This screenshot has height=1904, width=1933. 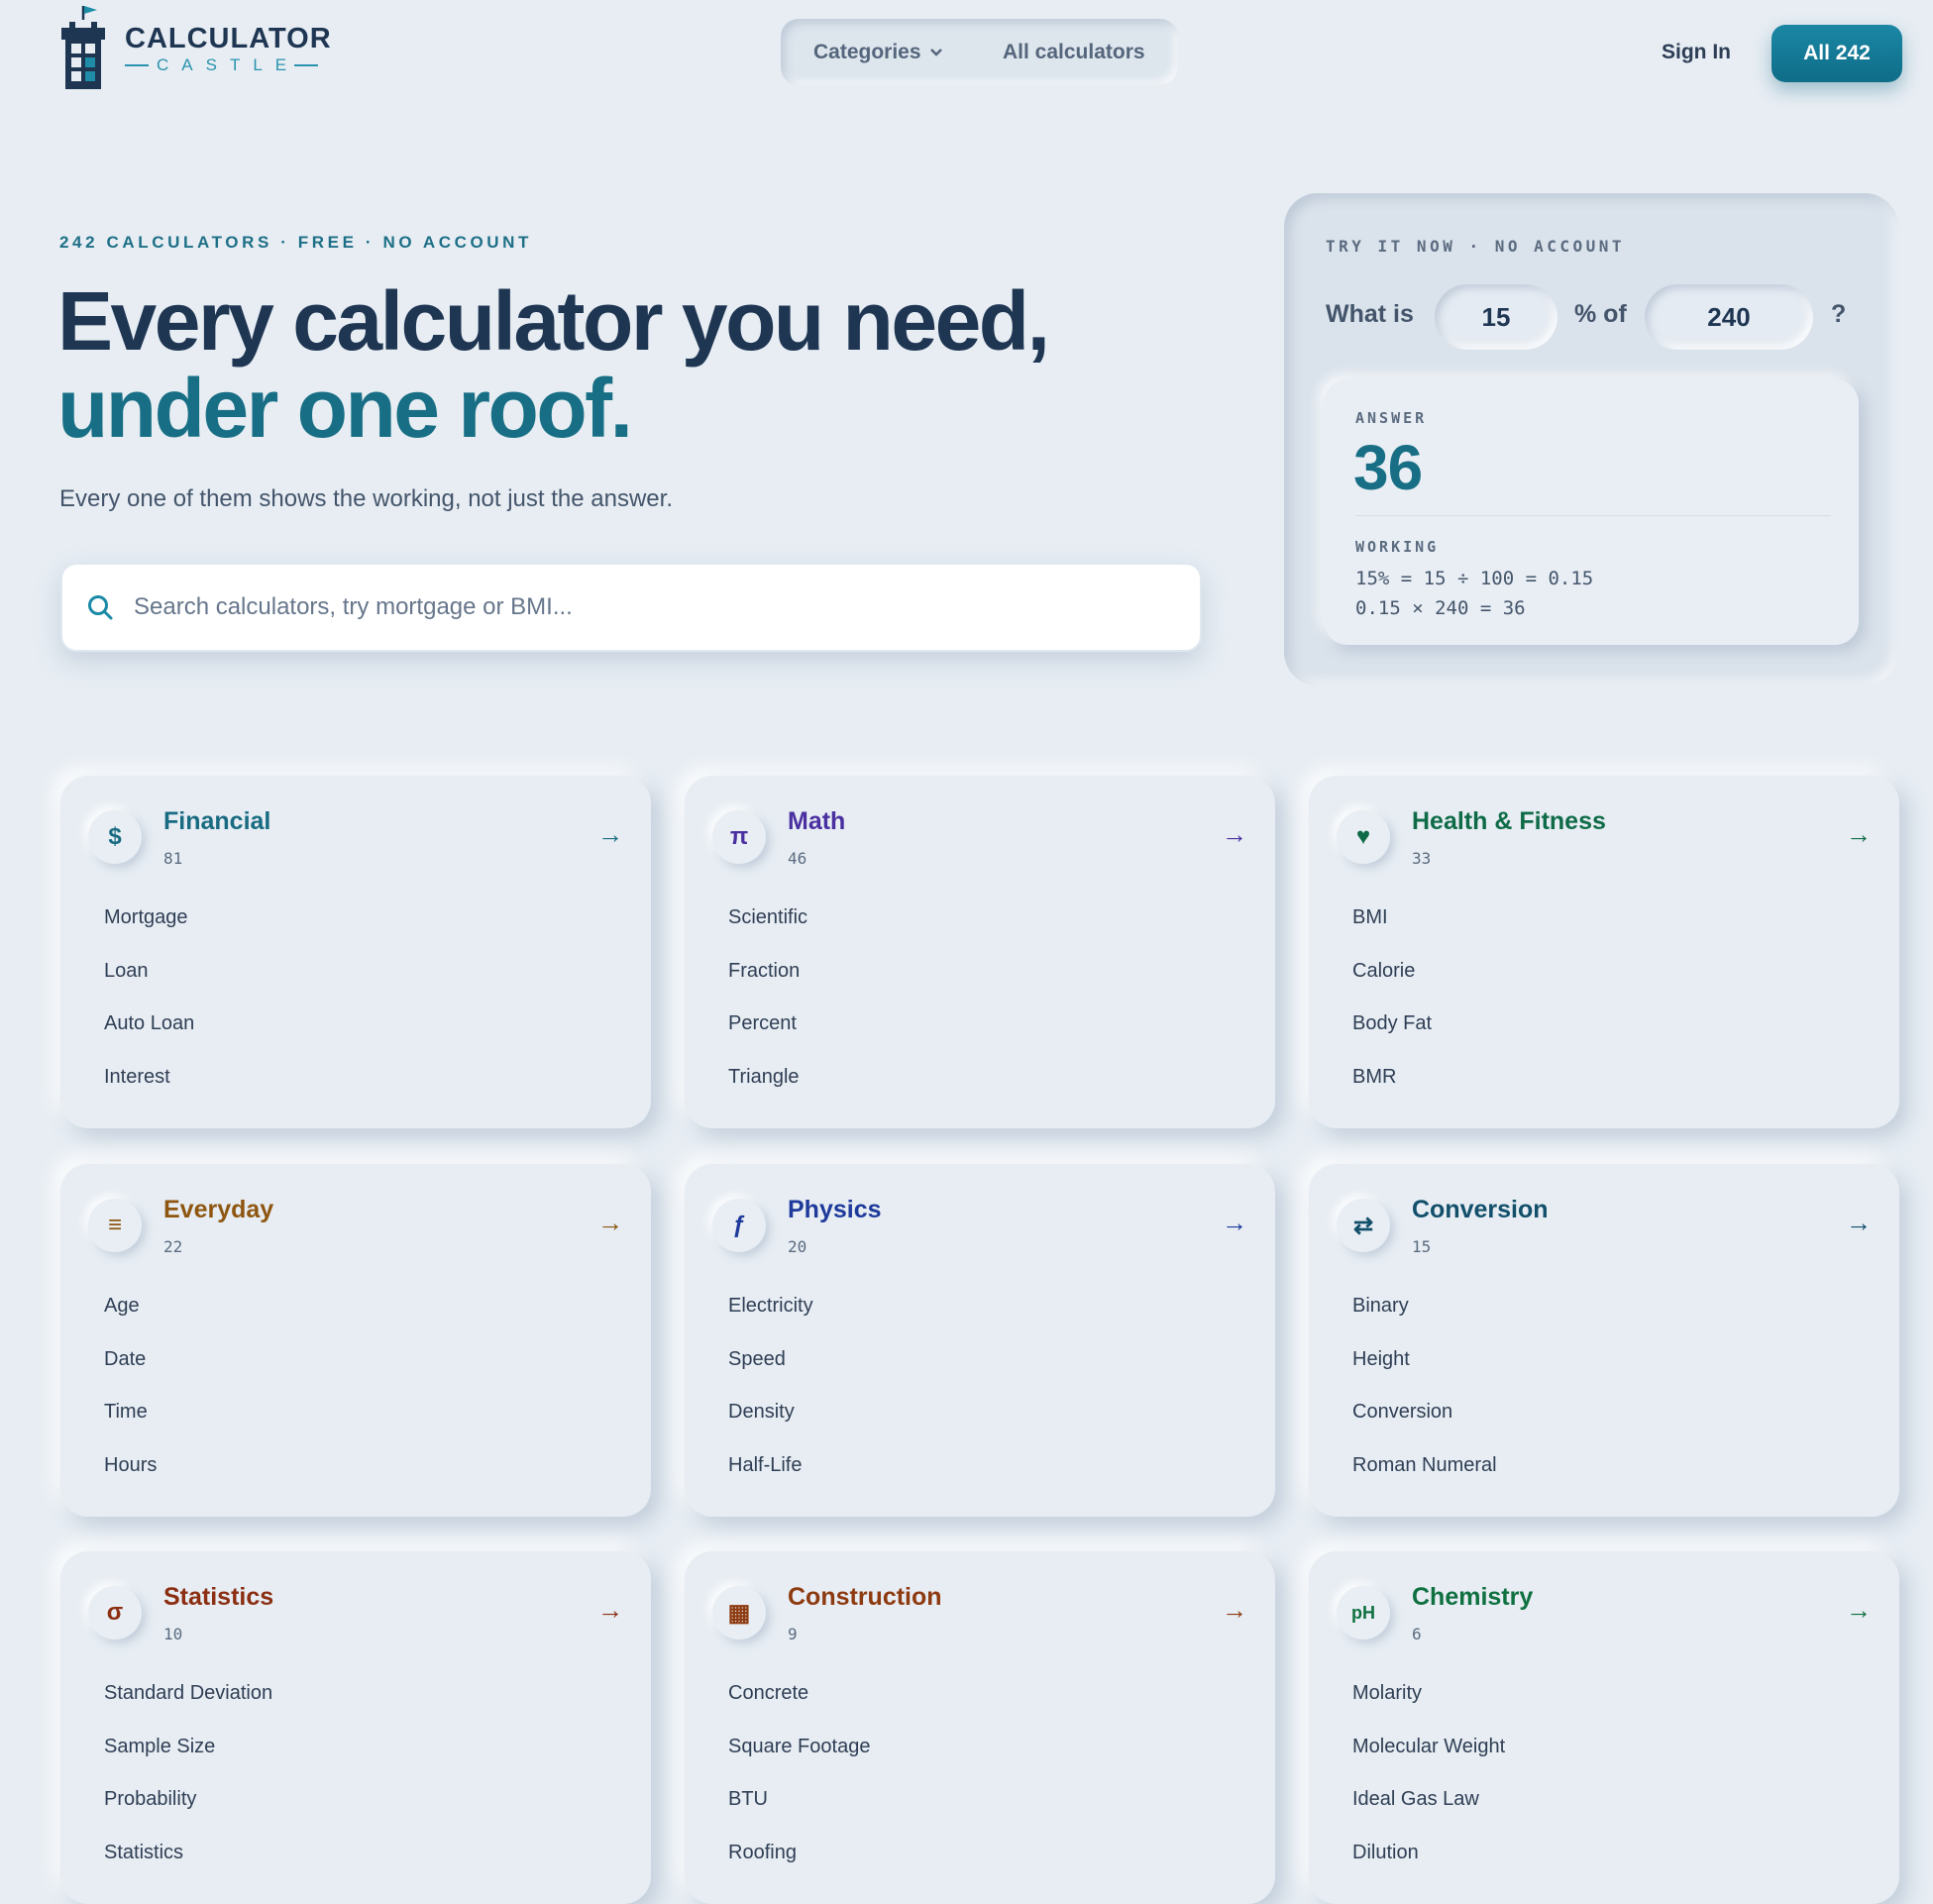 What do you see at coordinates (739, 1613) in the screenshot?
I see `brick-icon: ▦` at bounding box center [739, 1613].